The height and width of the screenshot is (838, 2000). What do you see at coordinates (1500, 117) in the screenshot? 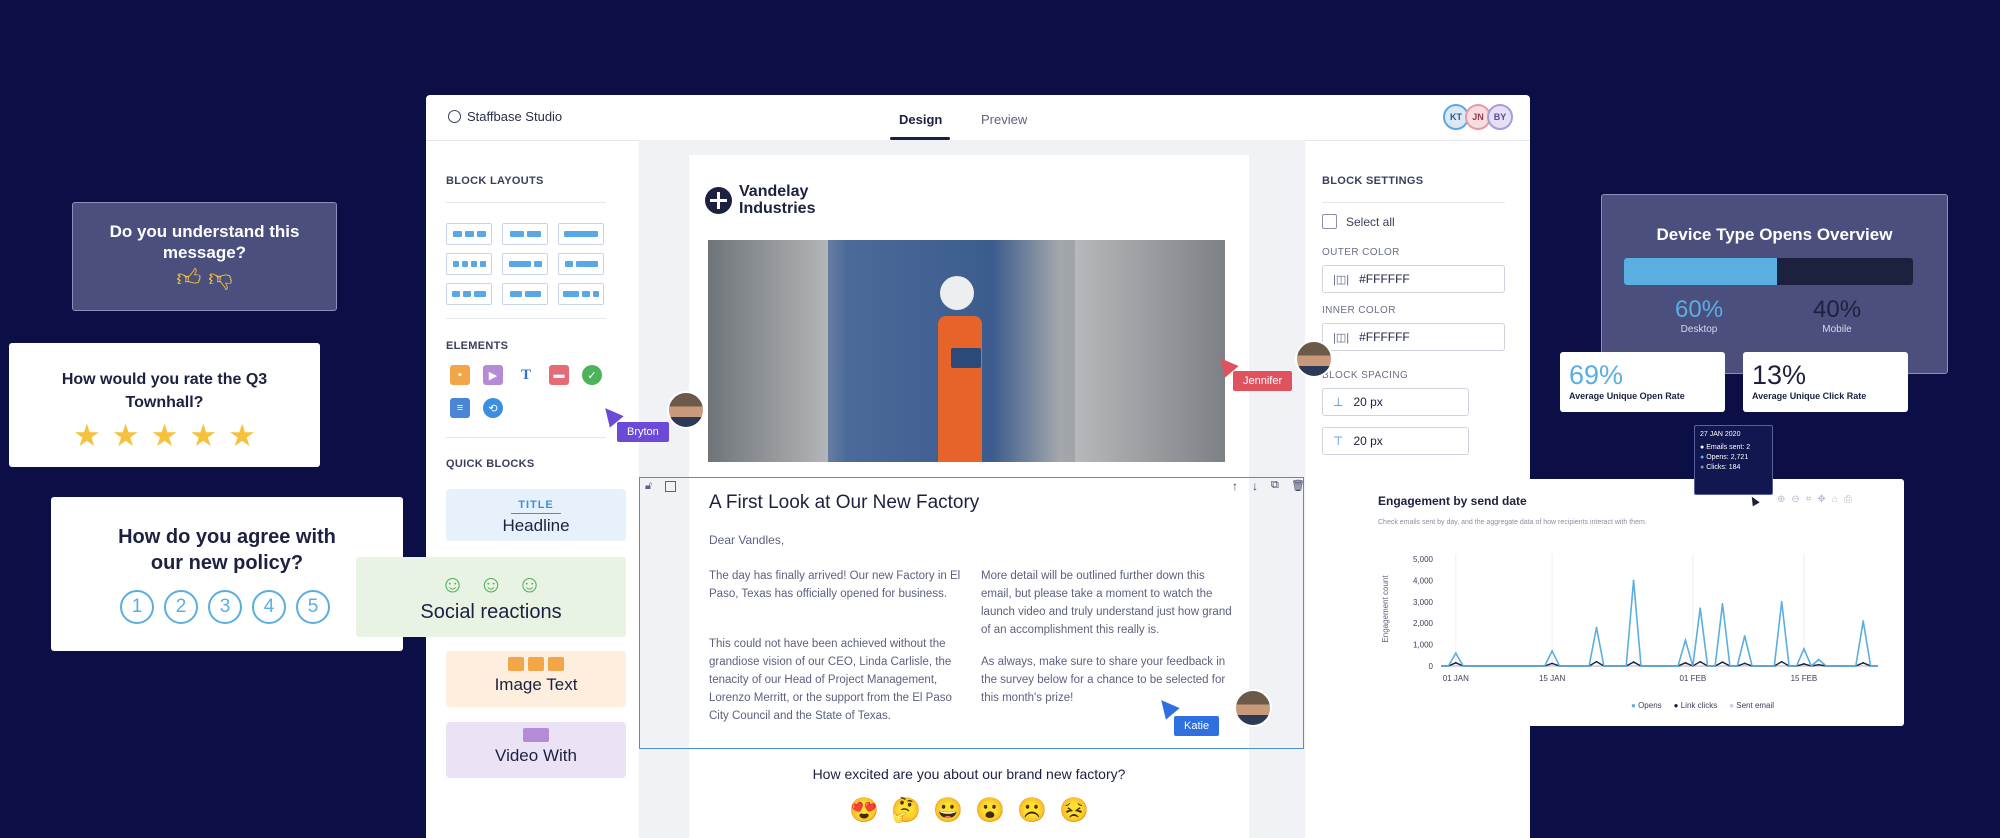
I see `avatar-by: BY` at bounding box center [1500, 117].